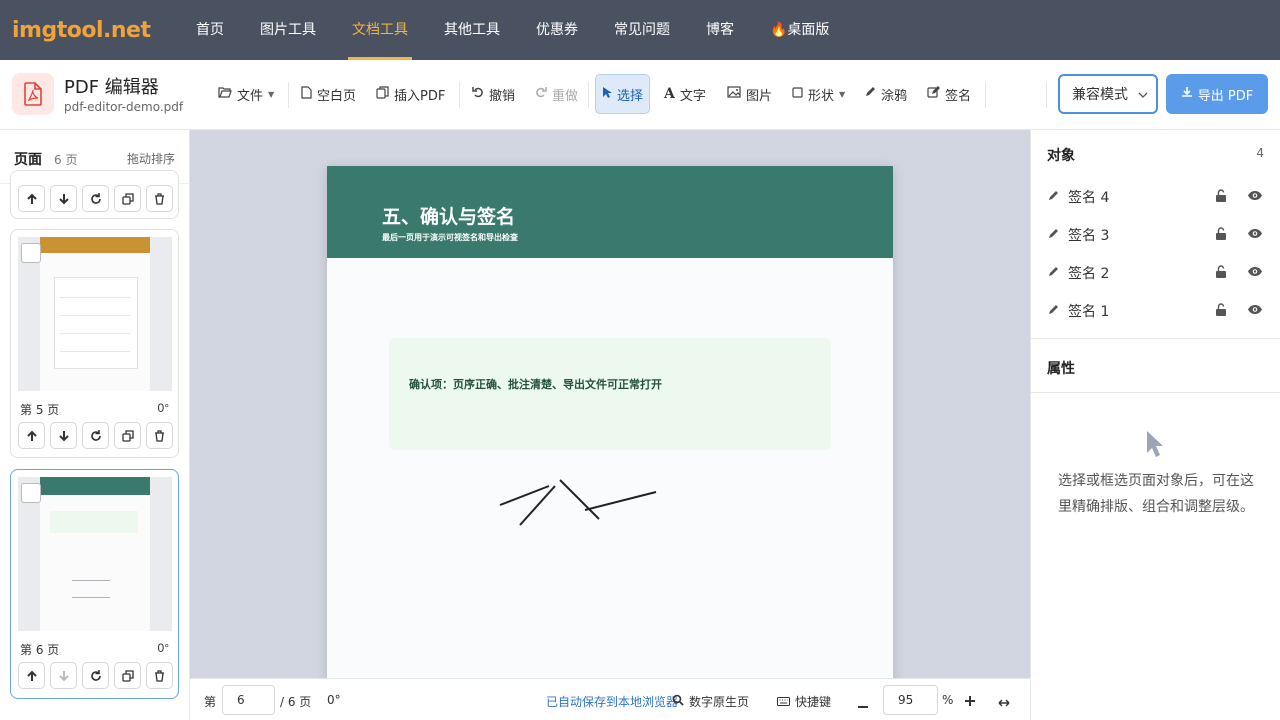  Describe the element at coordinates (1157, 235) in the screenshot. I see `object-row: 签名 3` at that location.